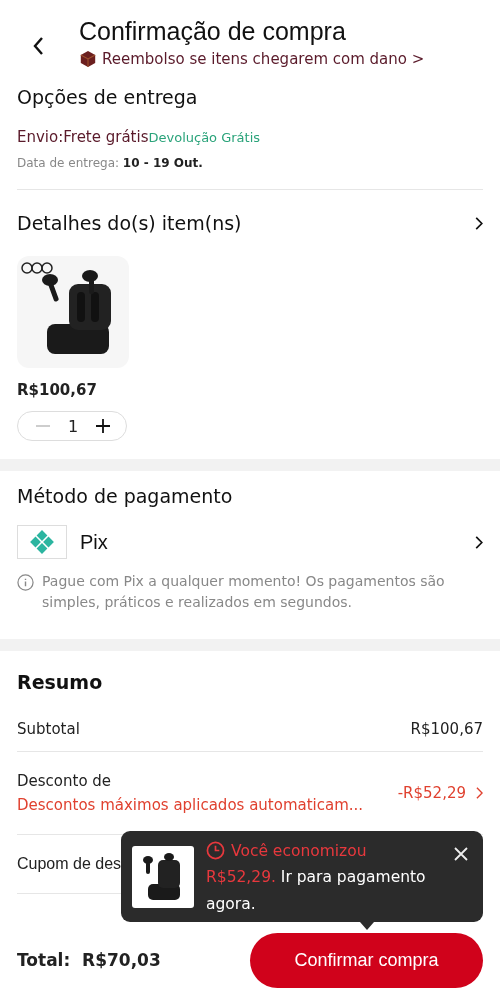 The width and height of the screenshot is (500, 1005). What do you see at coordinates (129, 223) in the screenshot?
I see `section-title: Detalhes do(s) item(ns)` at bounding box center [129, 223].